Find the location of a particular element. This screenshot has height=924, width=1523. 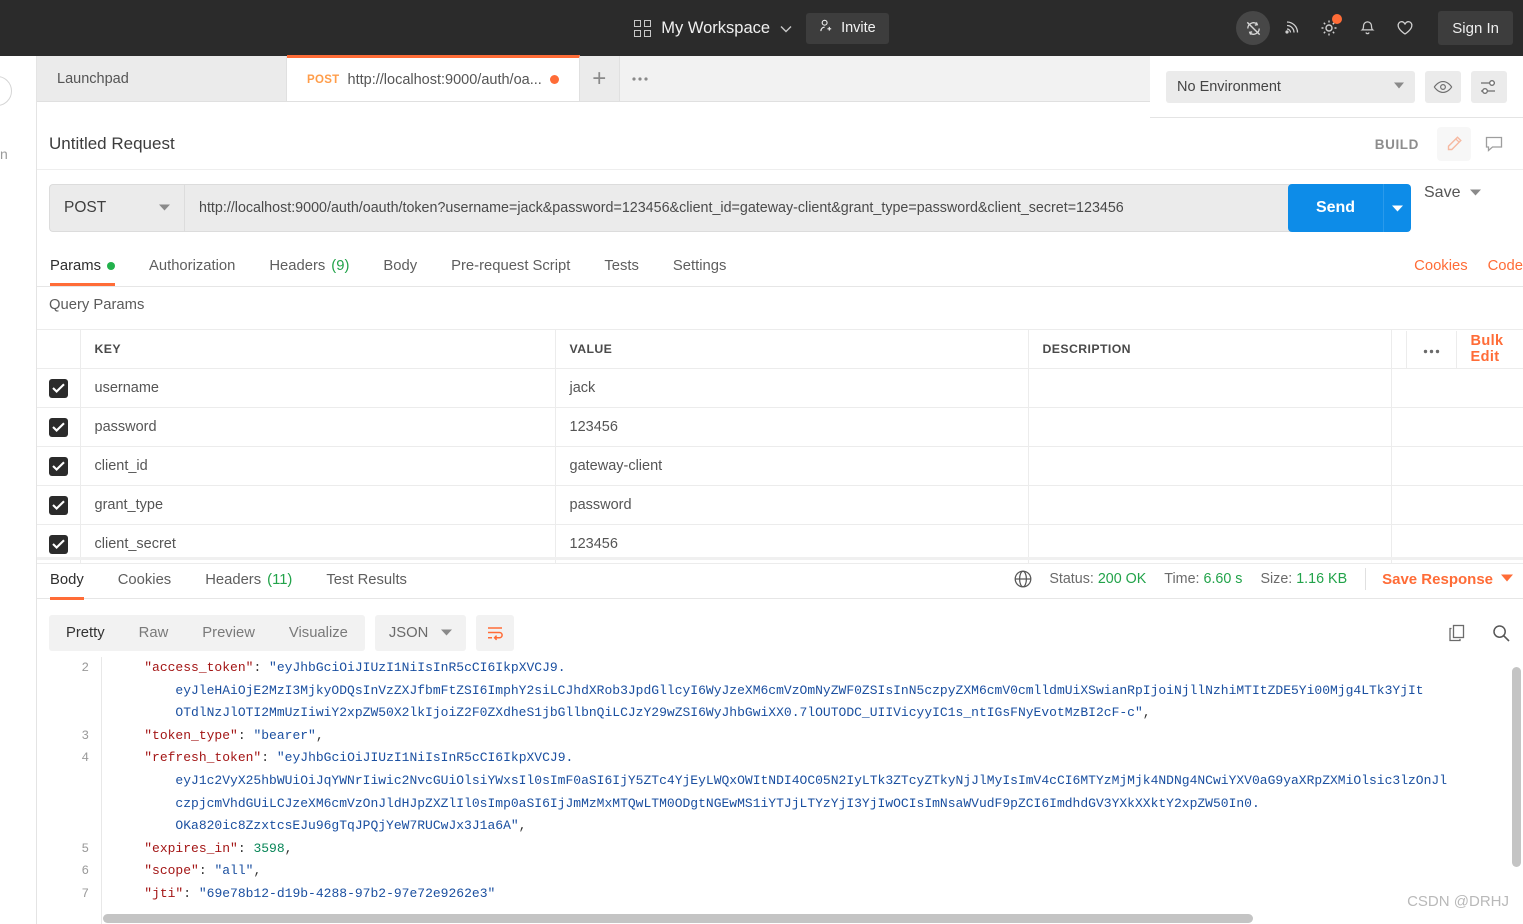

tab-launchpad: Launchpad is located at coordinates (162, 78).